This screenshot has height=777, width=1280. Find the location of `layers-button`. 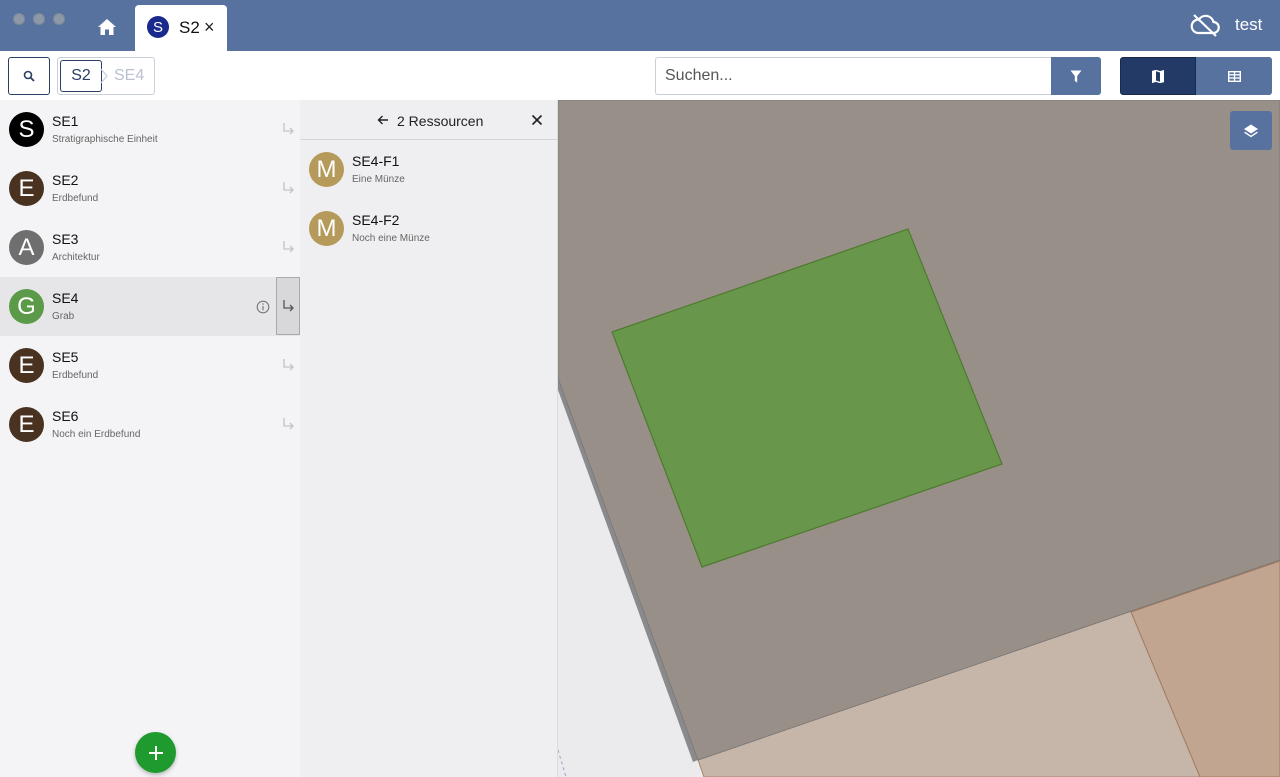

layers-button is located at coordinates (1251, 130).